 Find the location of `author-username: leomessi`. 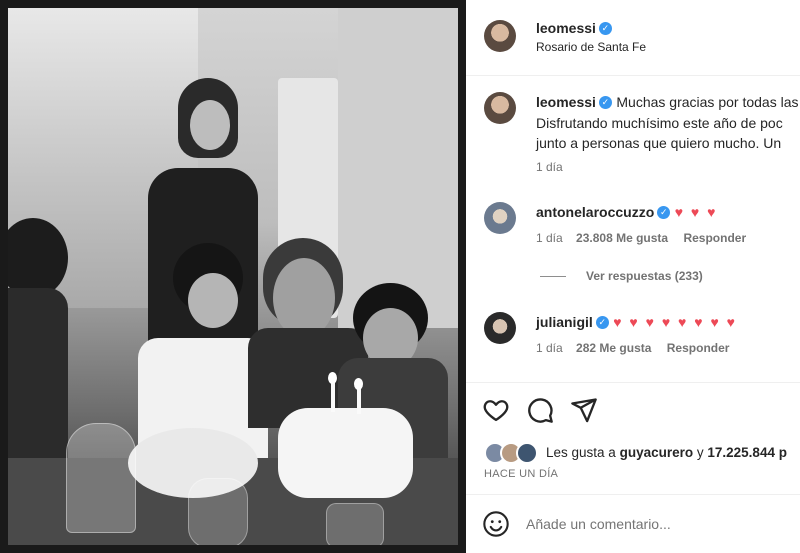

author-username: leomessi is located at coordinates (566, 28).